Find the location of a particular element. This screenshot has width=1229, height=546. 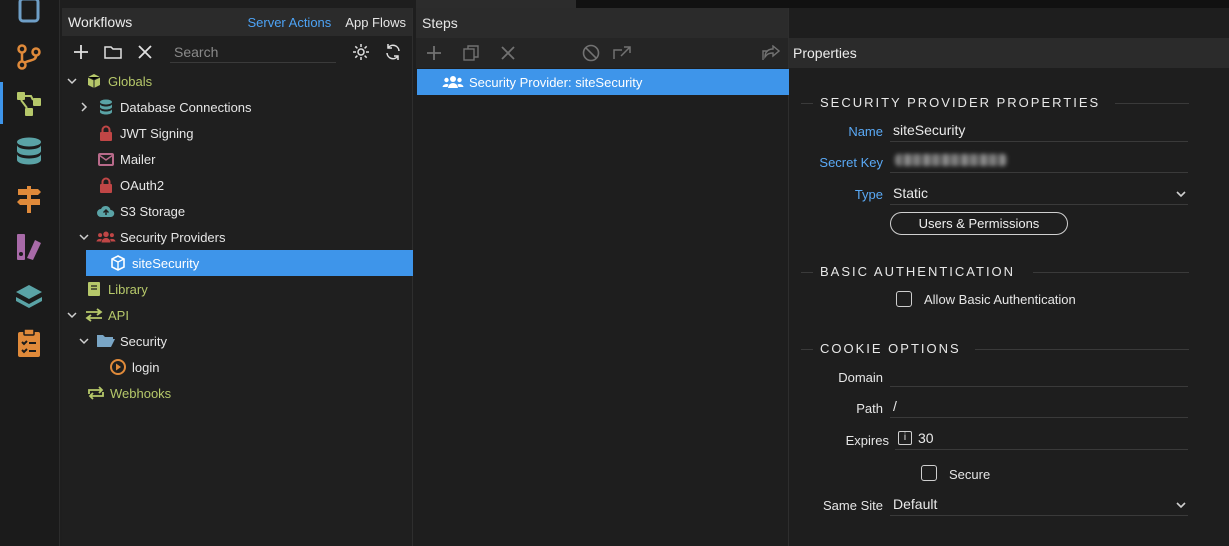

export-icon is located at coordinates (621, 52).